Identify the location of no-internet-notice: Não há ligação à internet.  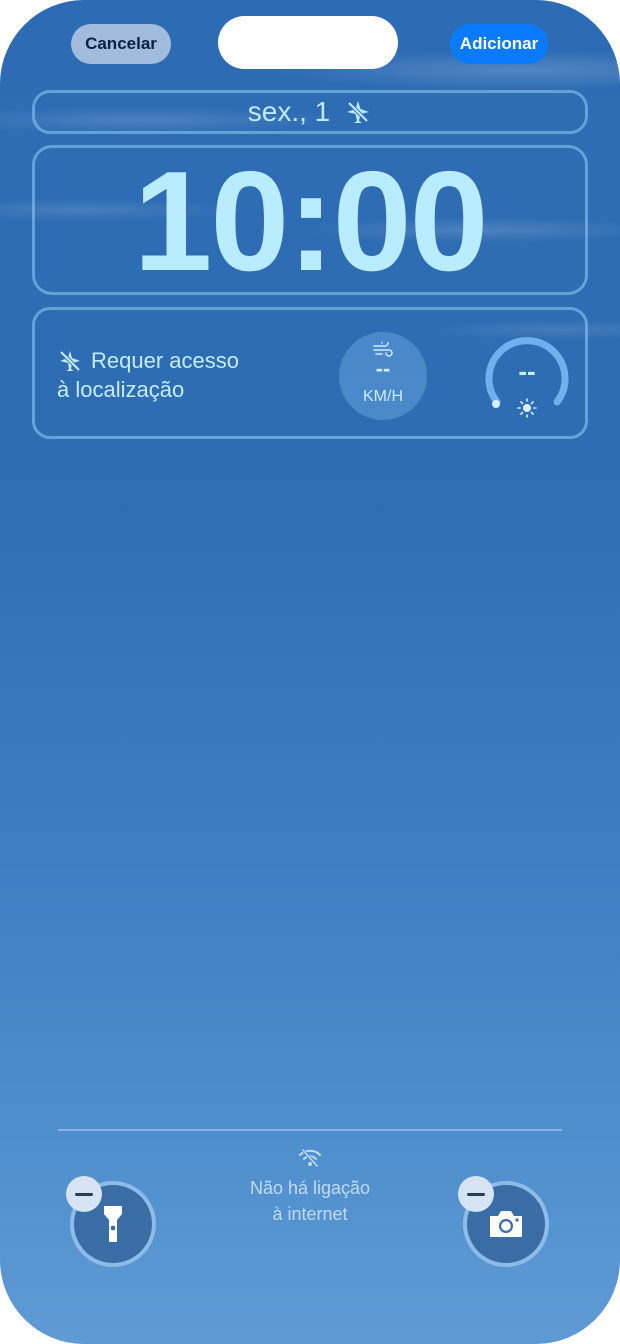
(310, 1187).